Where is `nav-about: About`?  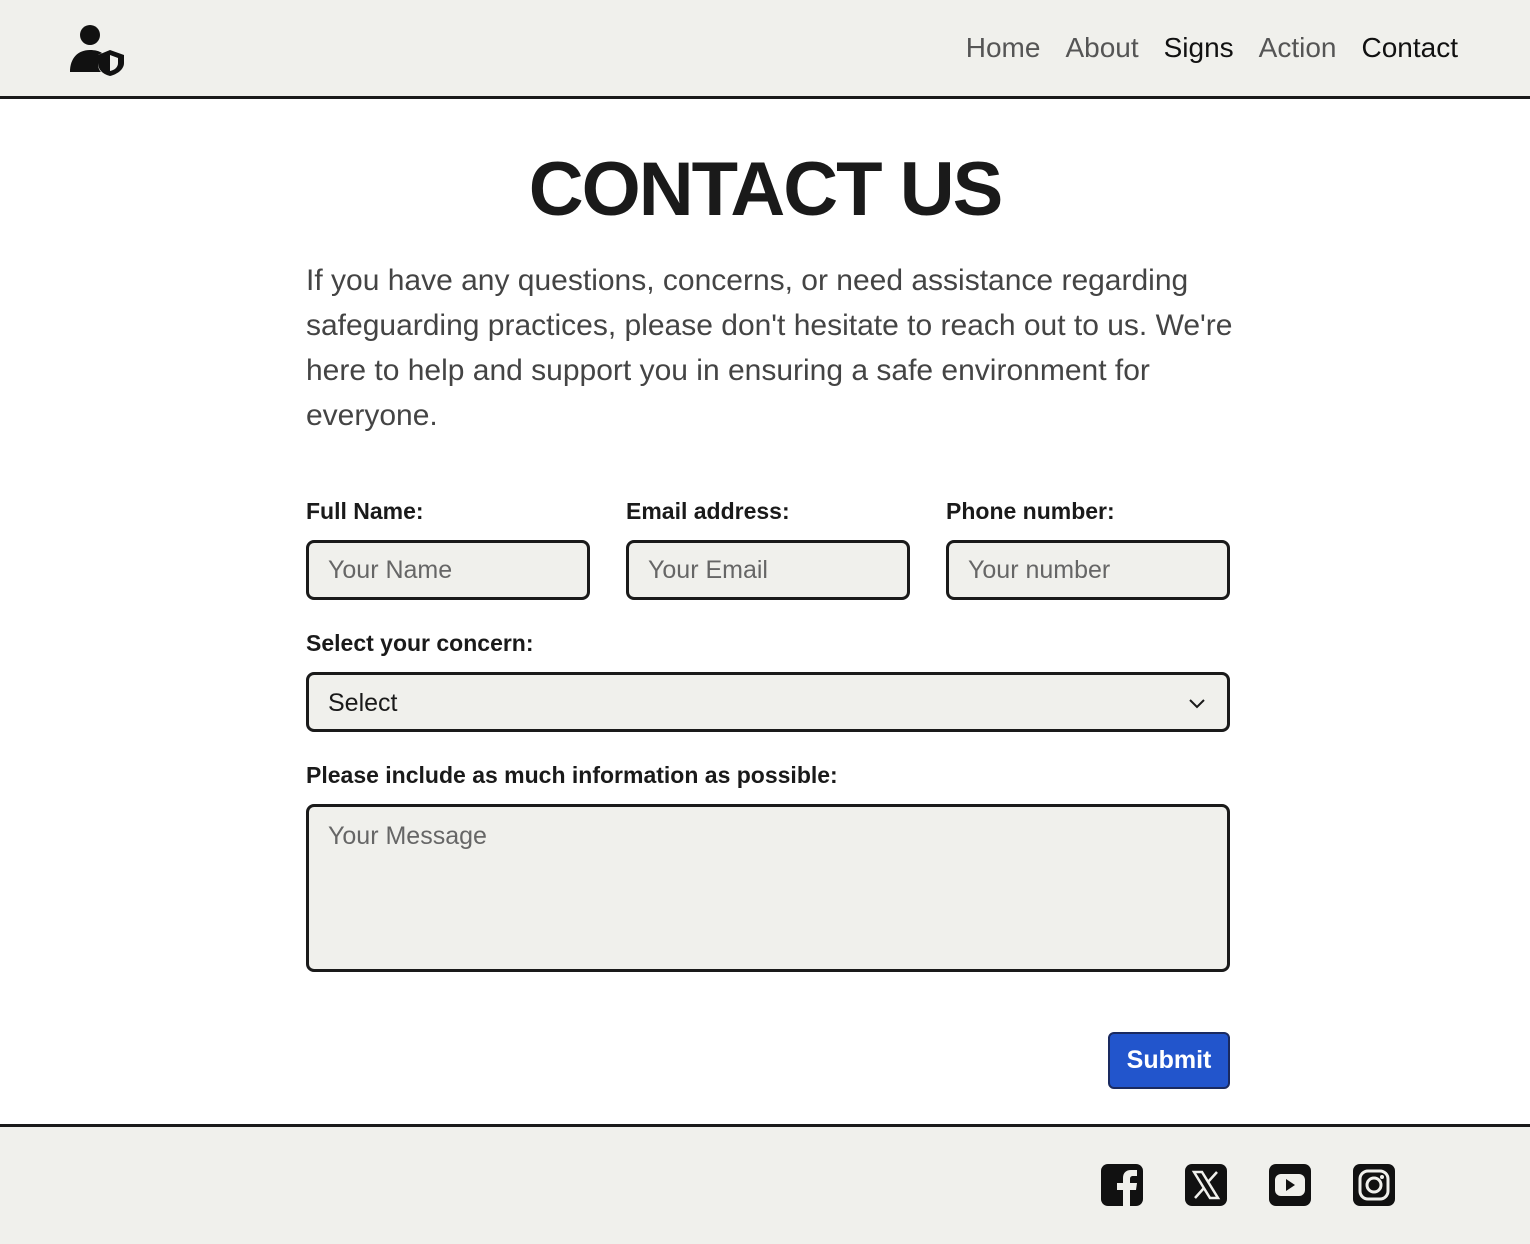 nav-about: About is located at coordinates (1101, 48).